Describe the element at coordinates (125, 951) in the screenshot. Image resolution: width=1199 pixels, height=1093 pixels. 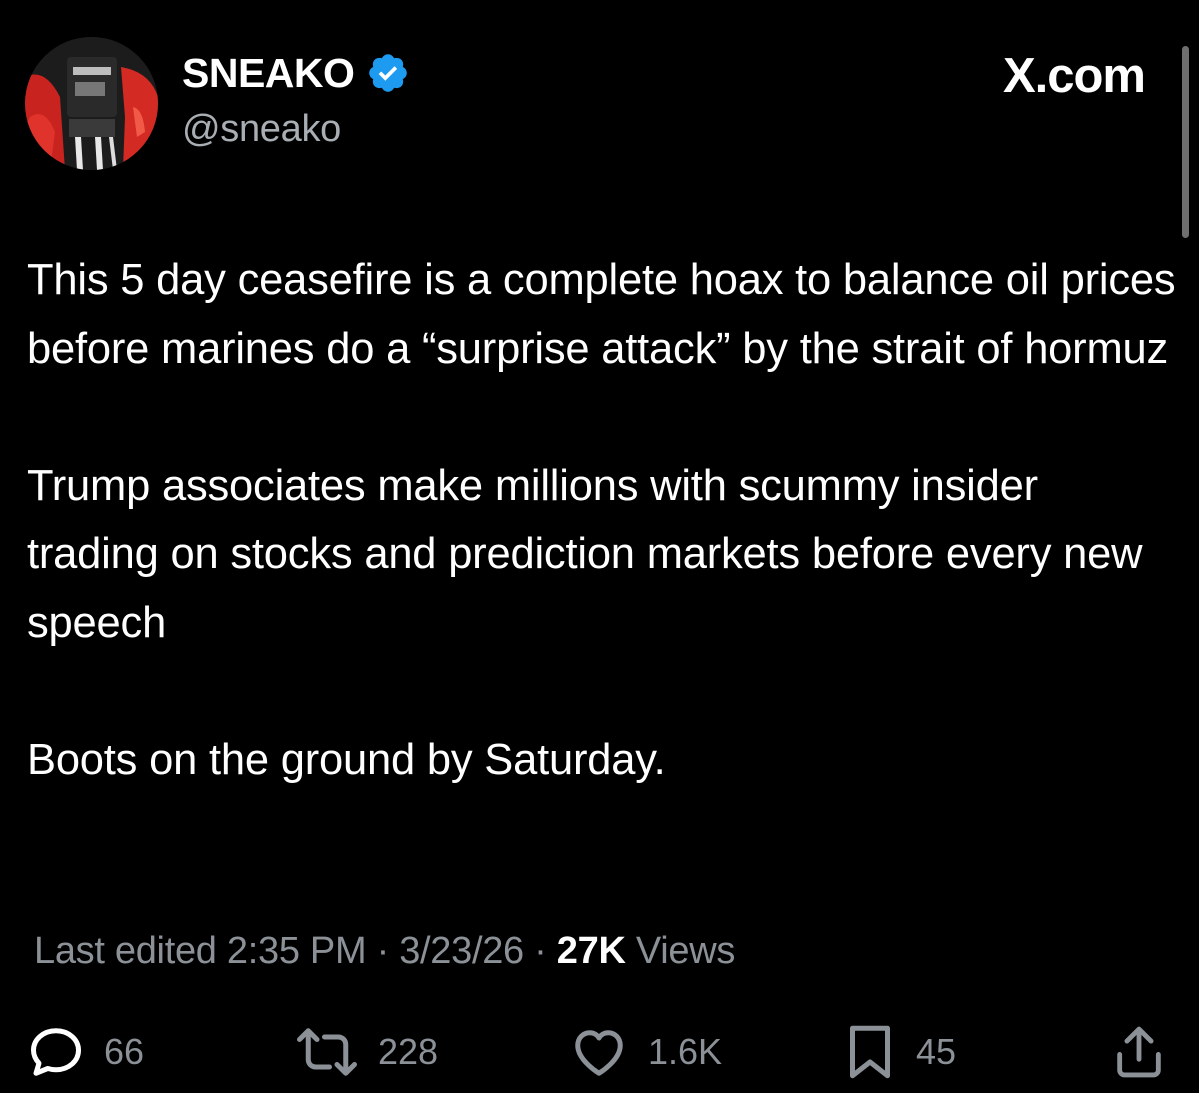
I see `edited-label: Last edited` at that location.